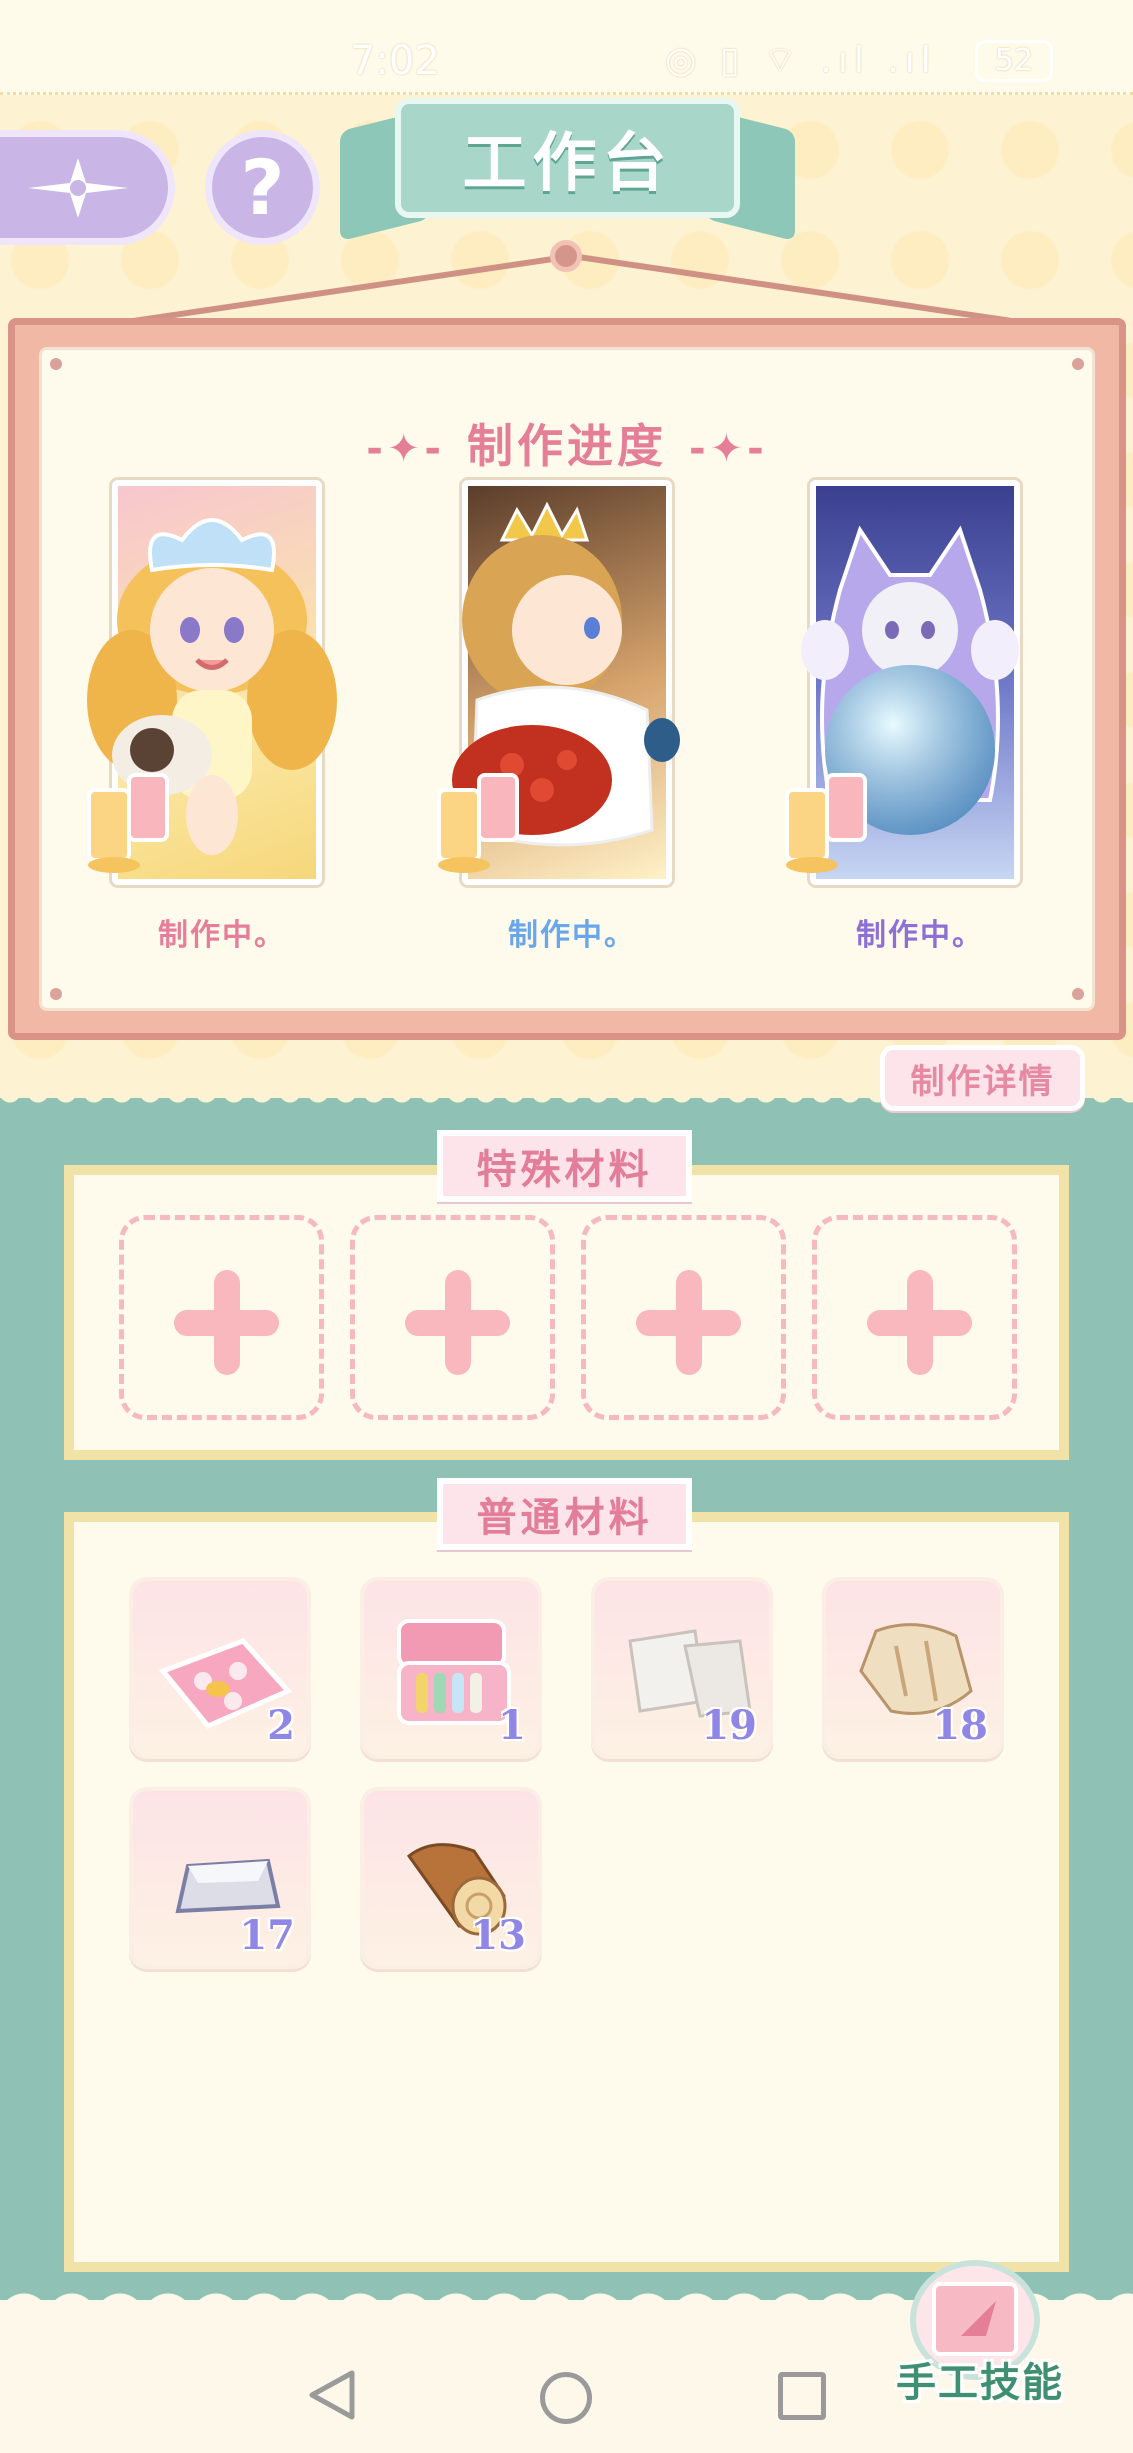 The height and width of the screenshot is (2453, 1133). What do you see at coordinates (913, 1668) in the screenshot?
I see `material-item: 18` at bounding box center [913, 1668].